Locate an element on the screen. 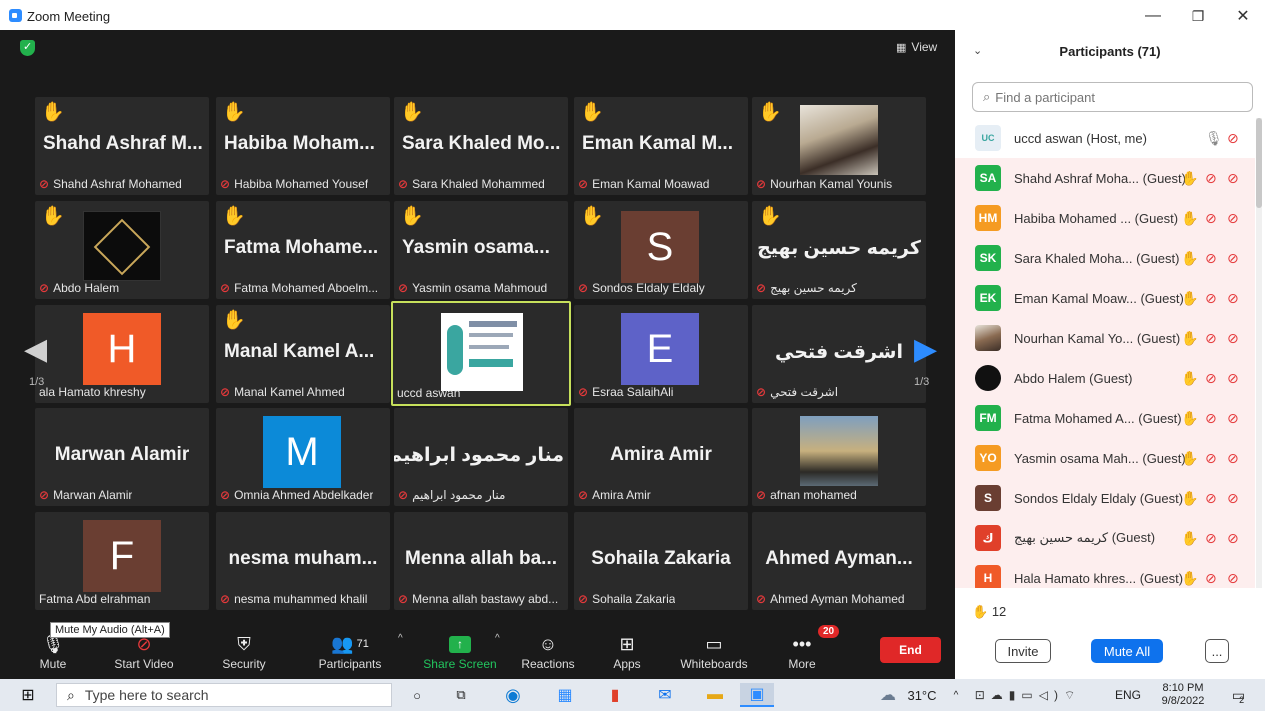  active-speaker-tile: uccd aswan is located at coordinates (481, 353).